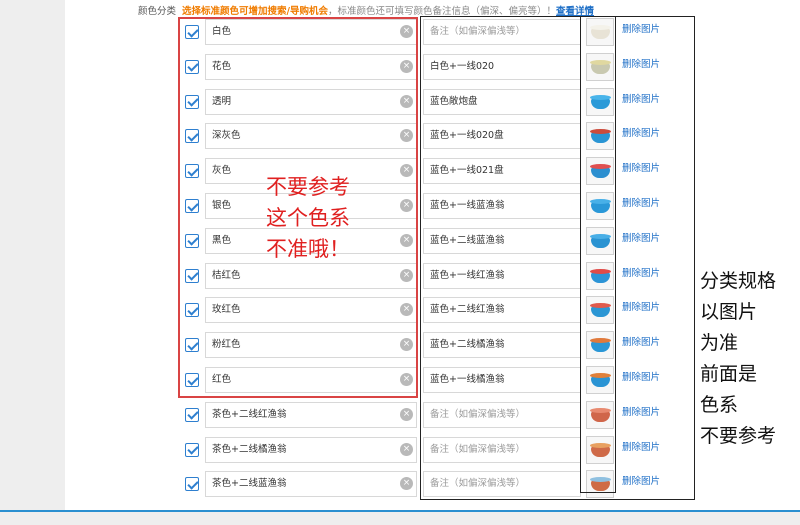  What do you see at coordinates (308, 218) in the screenshot?
I see `red-annotation-text: 不要参考 这个色系 不准哦！` at bounding box center [308, 218].